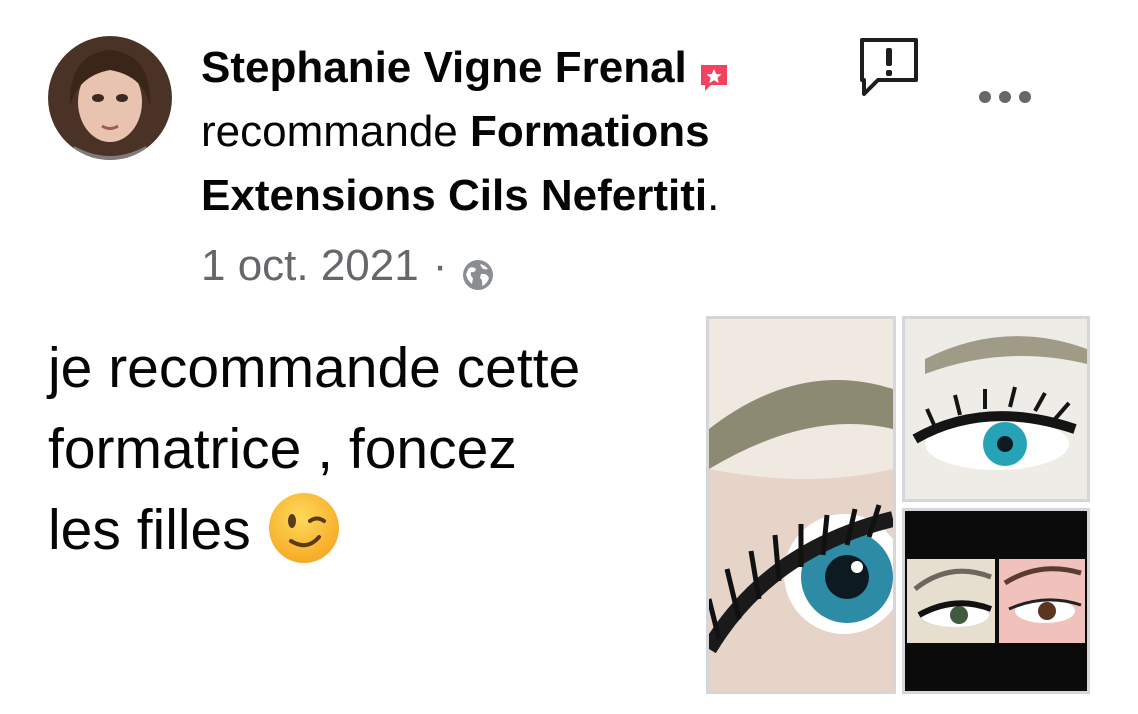 This screenshot has width=1138, height=714. I want to click on recommendation-badge-icon, so click(714, 70).